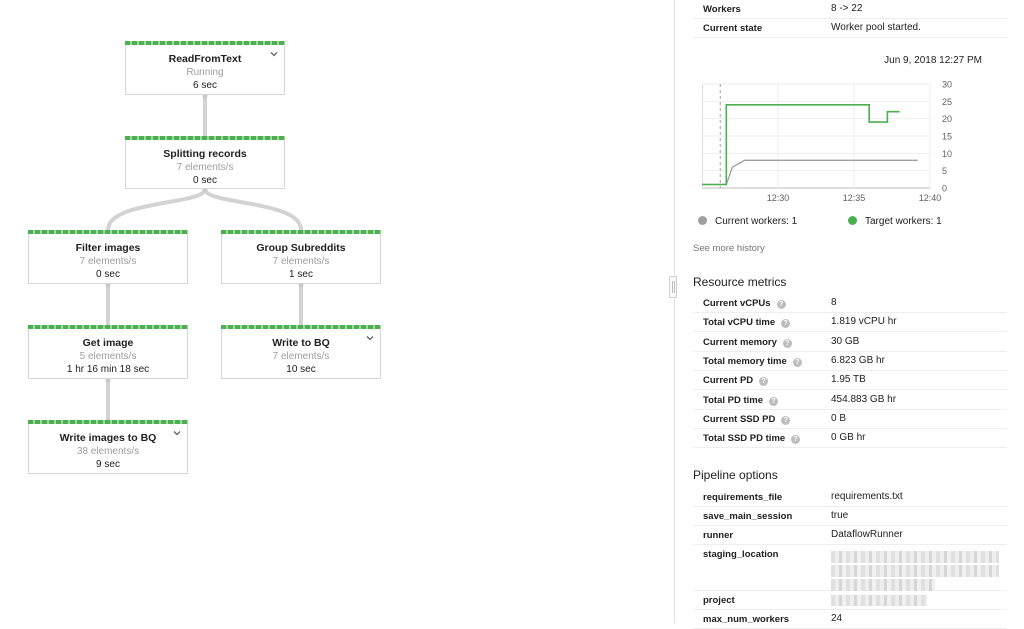 The width and height of the screenshot is (1024, 629). What do you see at coordinates (837, 618) in the screenshot?
I see `option-value: 24` at bounding box center [837, 618].